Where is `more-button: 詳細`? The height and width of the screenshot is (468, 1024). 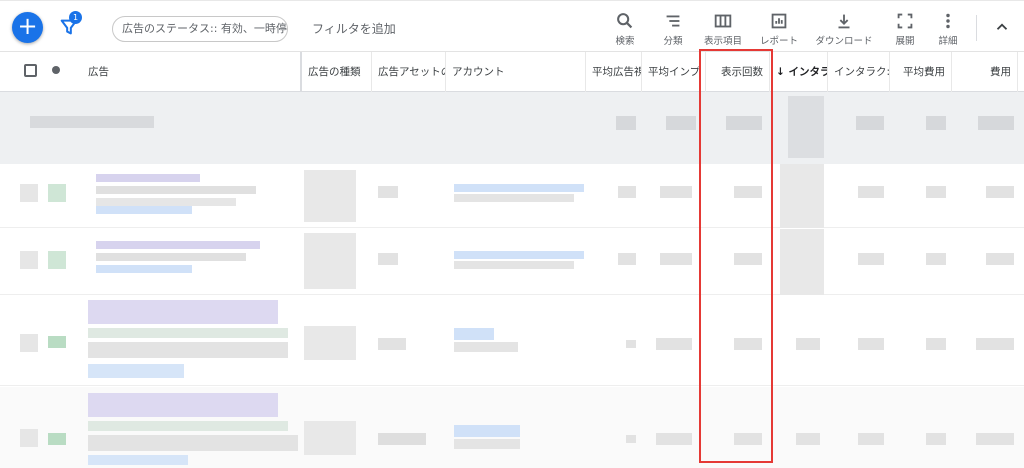
more-button: 詳細 is located at coordinates (948, 28).